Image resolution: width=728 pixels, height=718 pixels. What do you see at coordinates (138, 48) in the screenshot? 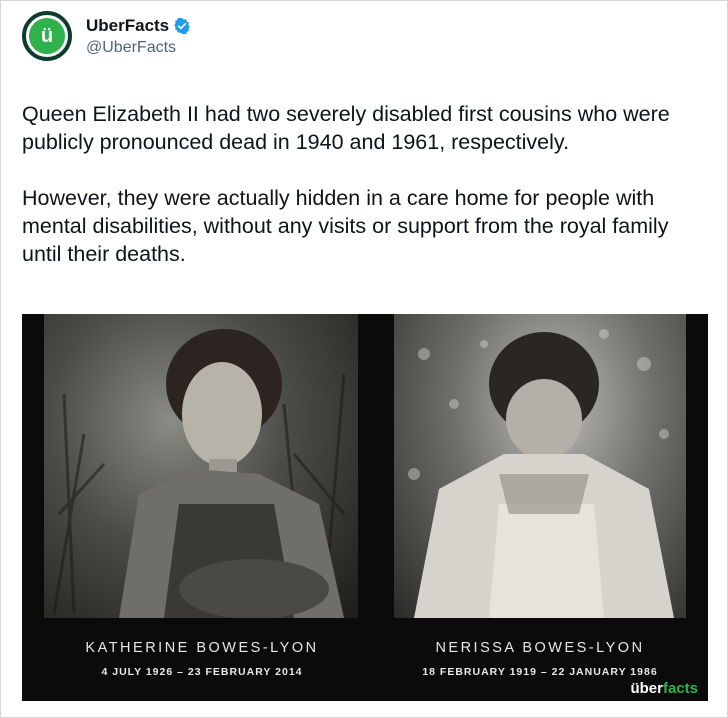
I see `account-handle: @UberFacts` at bounding box center [138, 48].